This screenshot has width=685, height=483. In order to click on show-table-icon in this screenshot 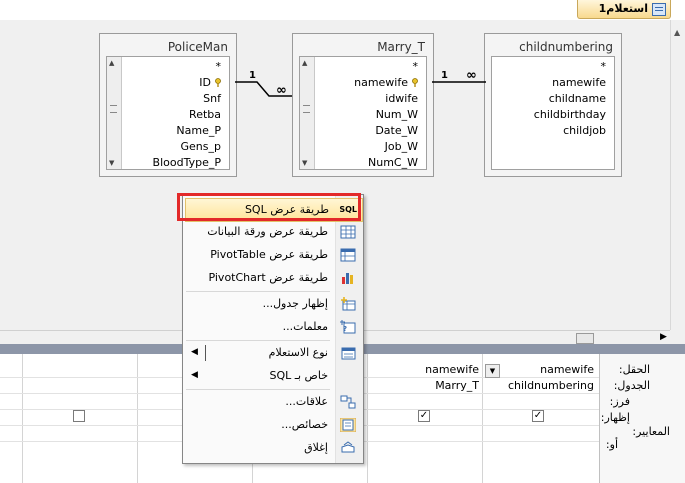, I will do `click(348, 304)`.